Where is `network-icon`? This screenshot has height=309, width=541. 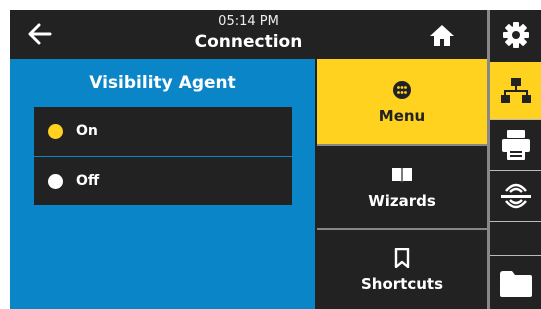 network-icon is located at coordinates (515, 90).